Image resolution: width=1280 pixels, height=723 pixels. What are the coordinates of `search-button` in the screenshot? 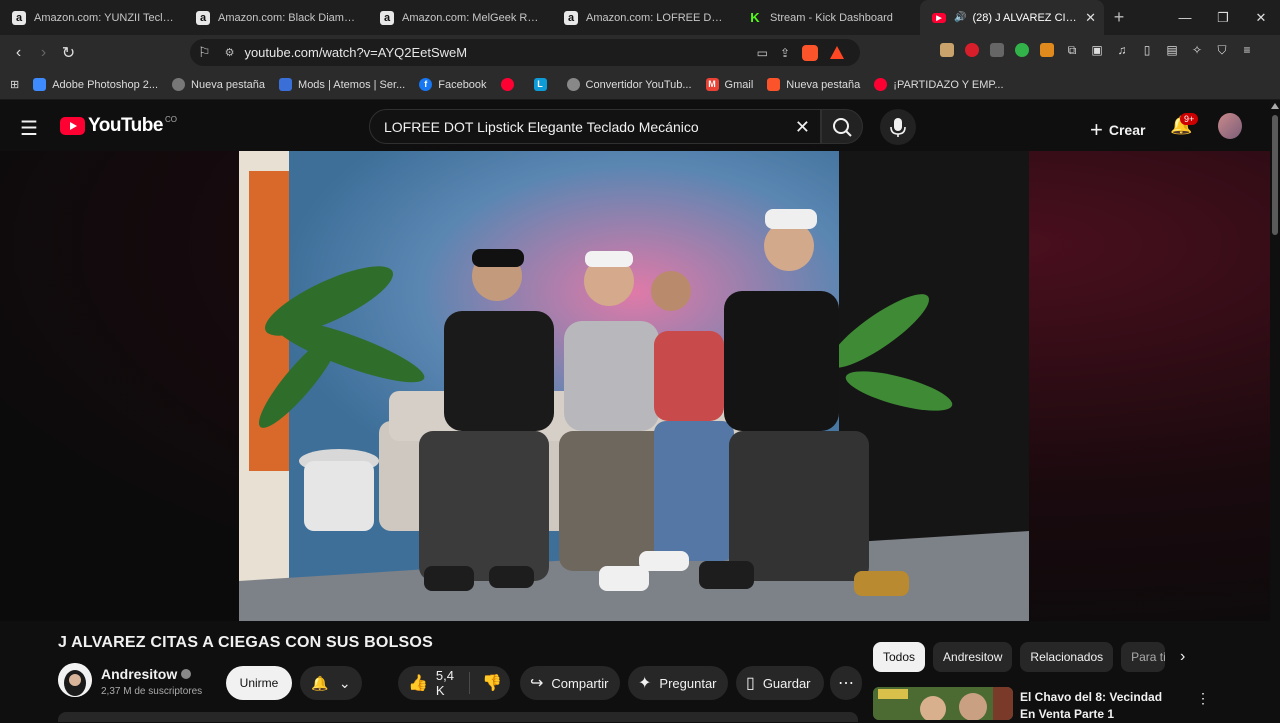 It's located at (842, 126).